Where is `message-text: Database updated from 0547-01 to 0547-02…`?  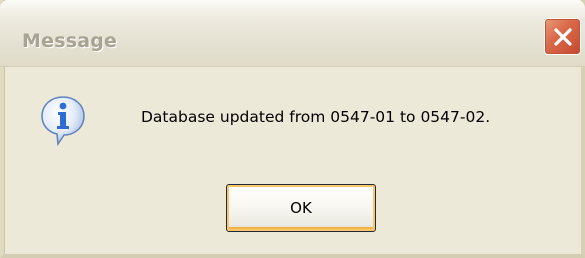 message-text: Database updated from 0547-01 to 0547-02… is located at coordinates (316, 117).